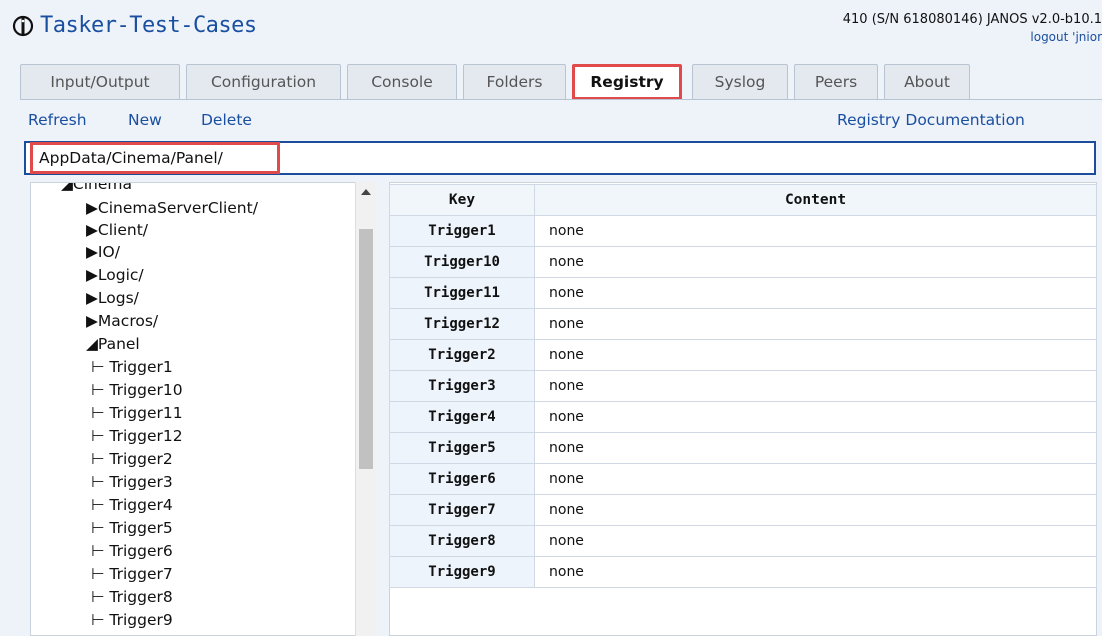 This screenshot has height=636, width=1102. Describe the element at coordinates (627, 82) in the screenshot. I see `tab-registry: Registry` at that location.